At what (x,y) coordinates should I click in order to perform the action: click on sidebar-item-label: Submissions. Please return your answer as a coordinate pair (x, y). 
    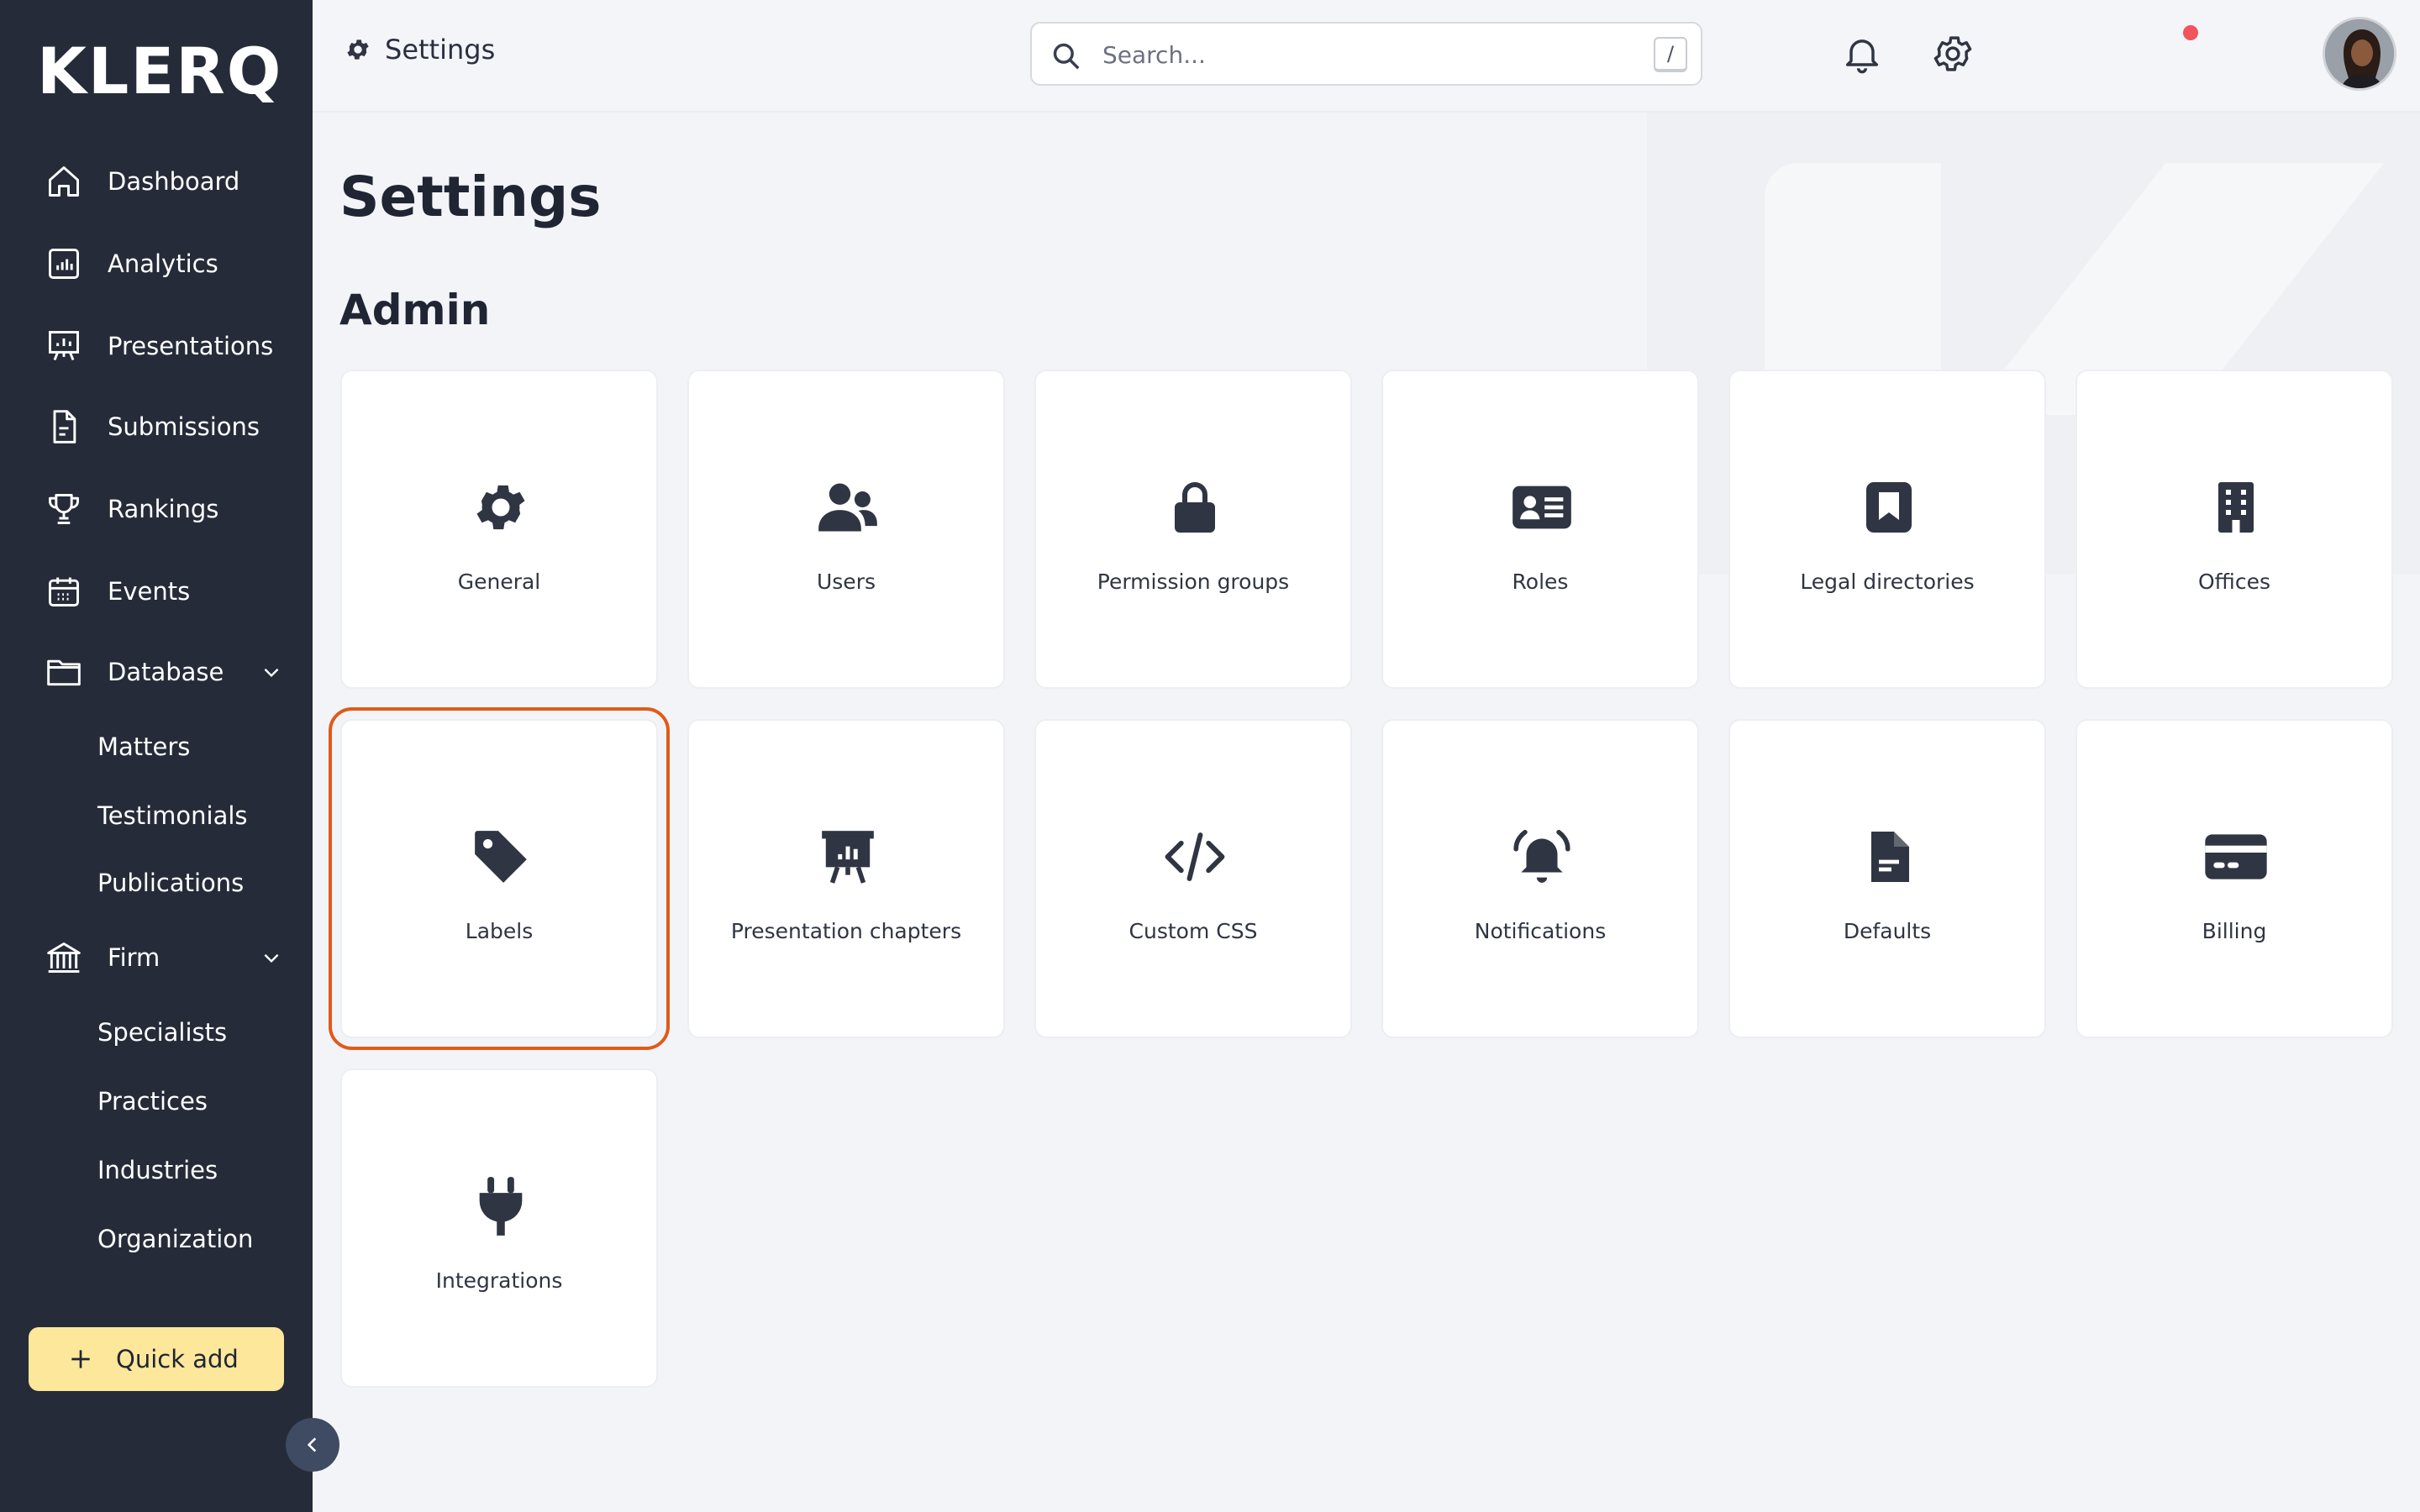
    Looking at the image, I should click on (184, 426).